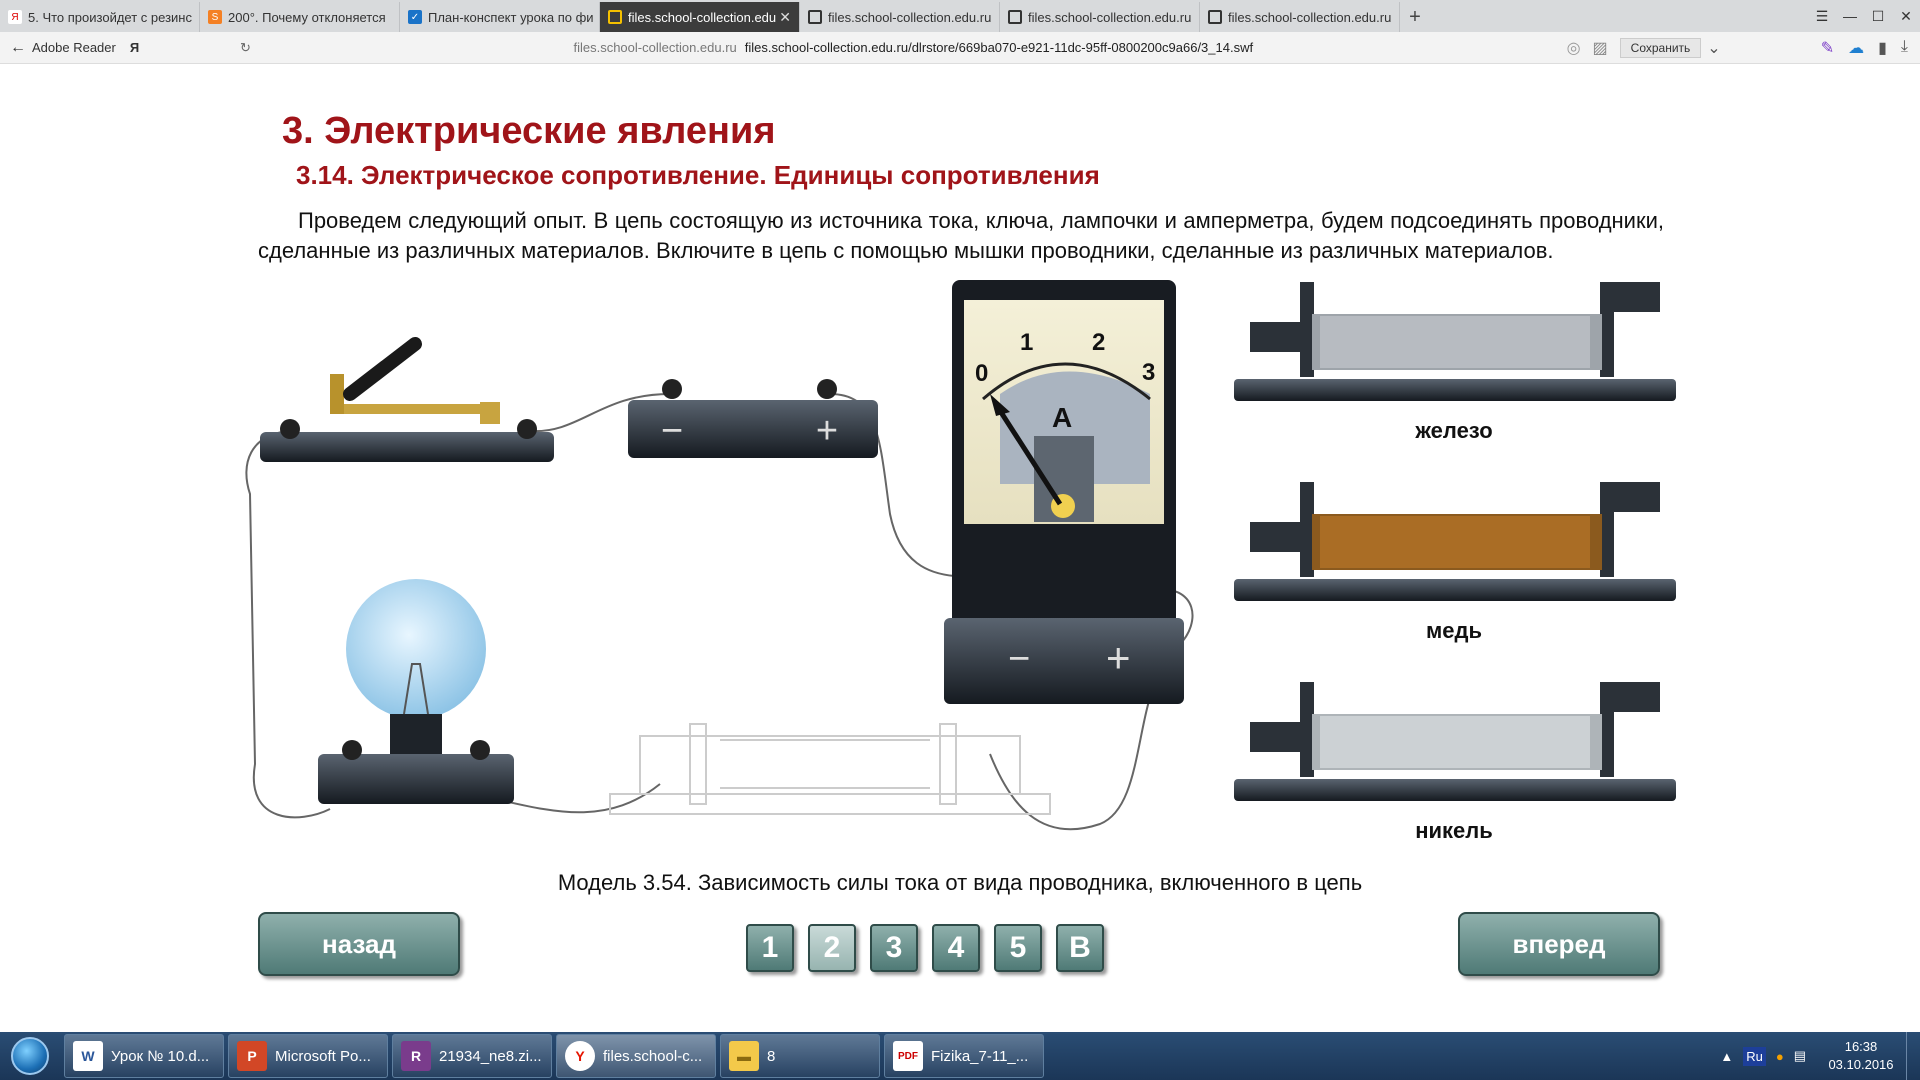  What do you see at coordinates (1455, 341) in the screenshot?
I see `resistor-iron` at bounding box center [1455, 341].